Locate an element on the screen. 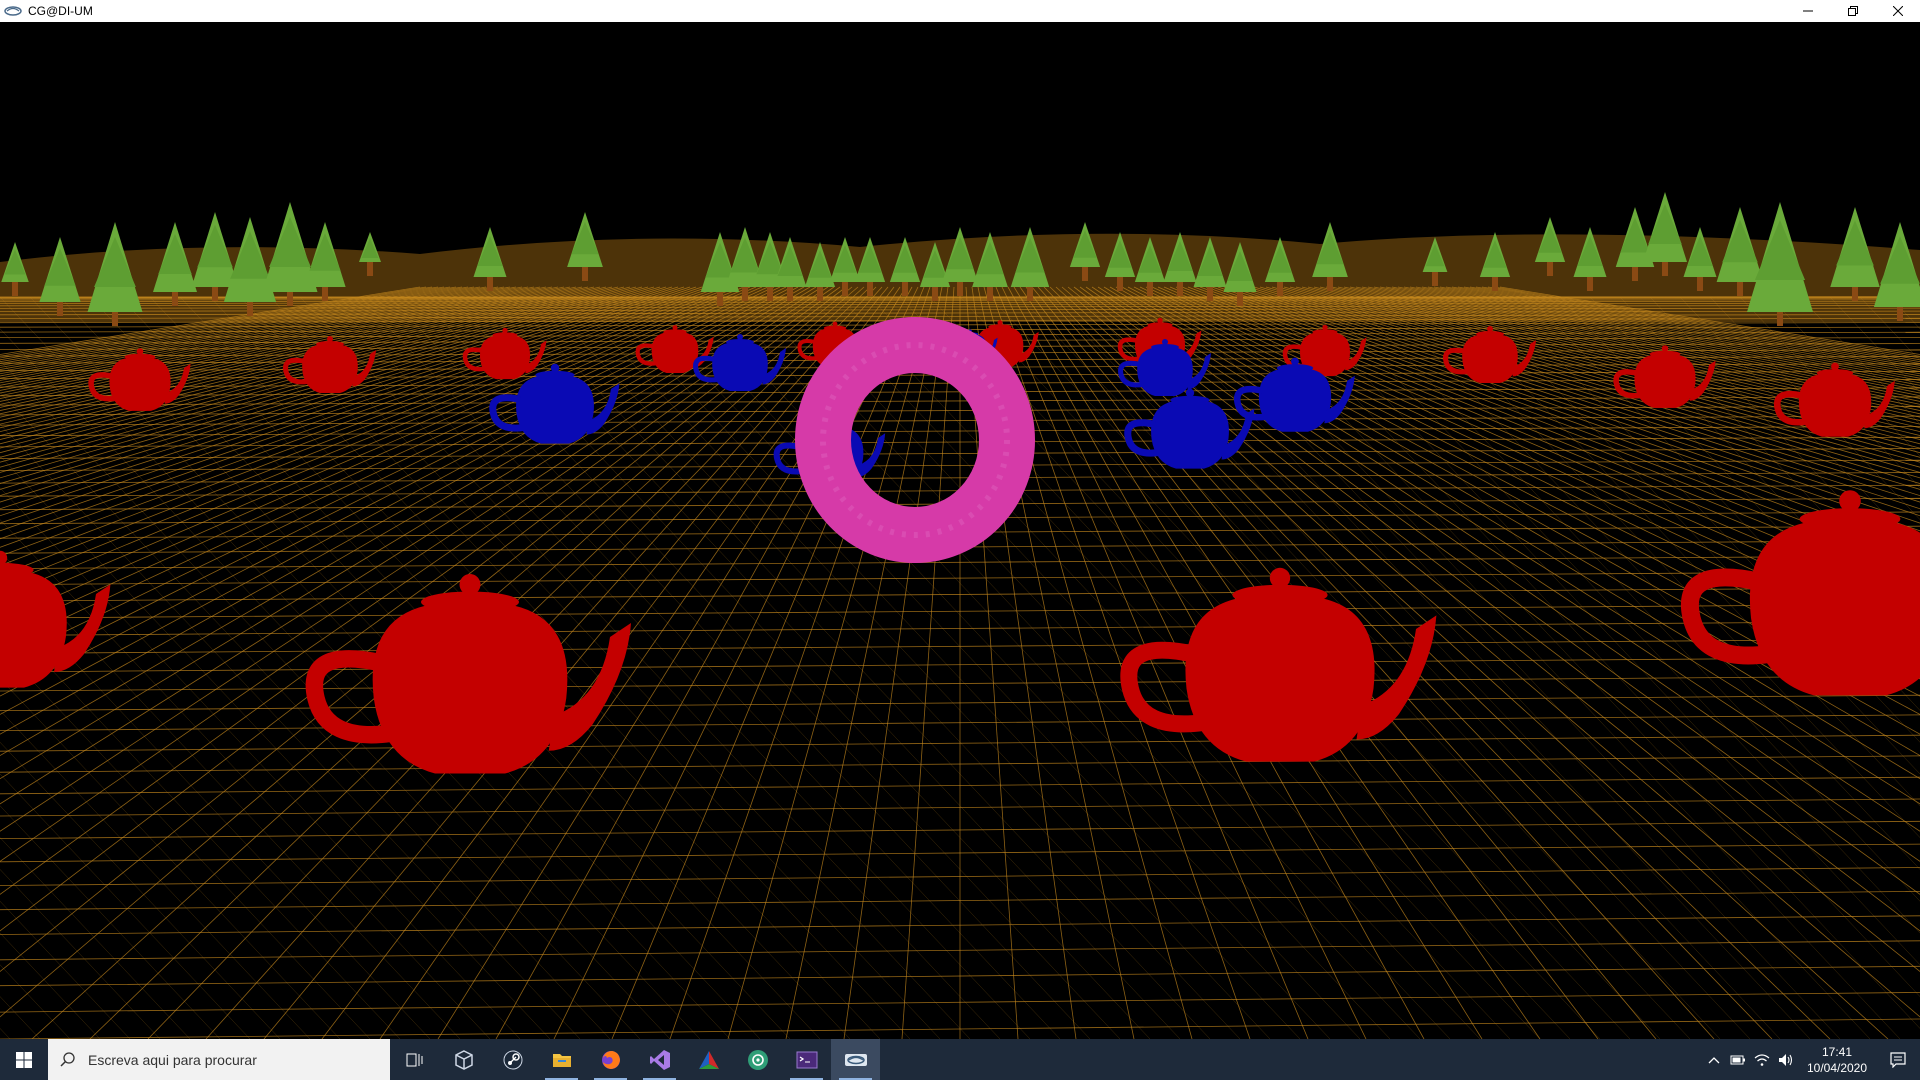 This screenshot has width=1920, height=1080. search-input: Escreva aqui para procurar is located at coordinates (219, 1059).